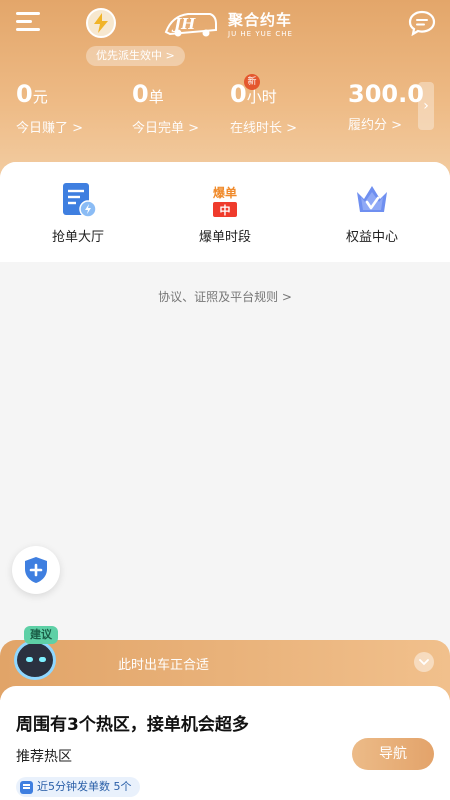  Describe the element at coordinates (225, 296) in the screenshot. I see `rules-link: 协议、证照及平台规则 >` at that location.